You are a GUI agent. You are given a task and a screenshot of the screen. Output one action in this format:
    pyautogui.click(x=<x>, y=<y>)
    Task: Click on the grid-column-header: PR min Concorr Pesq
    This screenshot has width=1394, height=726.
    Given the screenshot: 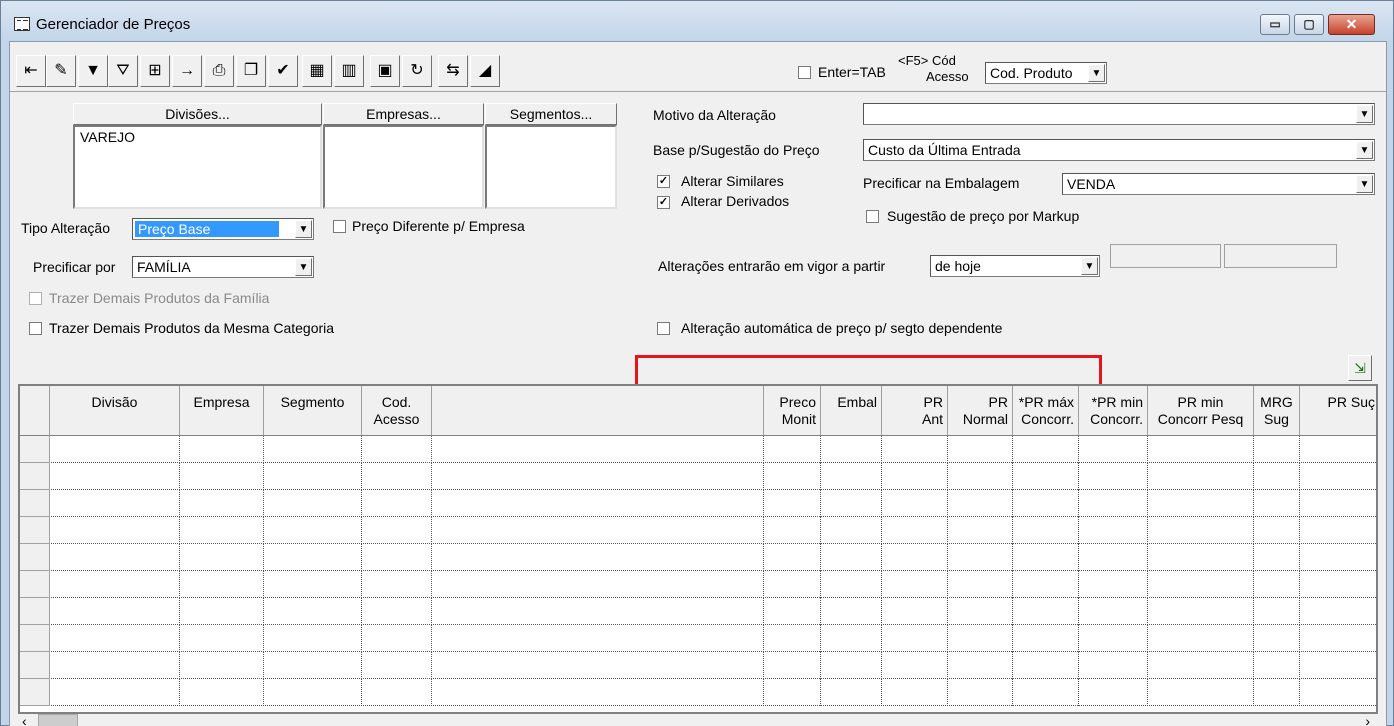 What is the action you would take?
    pyautogui.click(x=1201, y=411)
    